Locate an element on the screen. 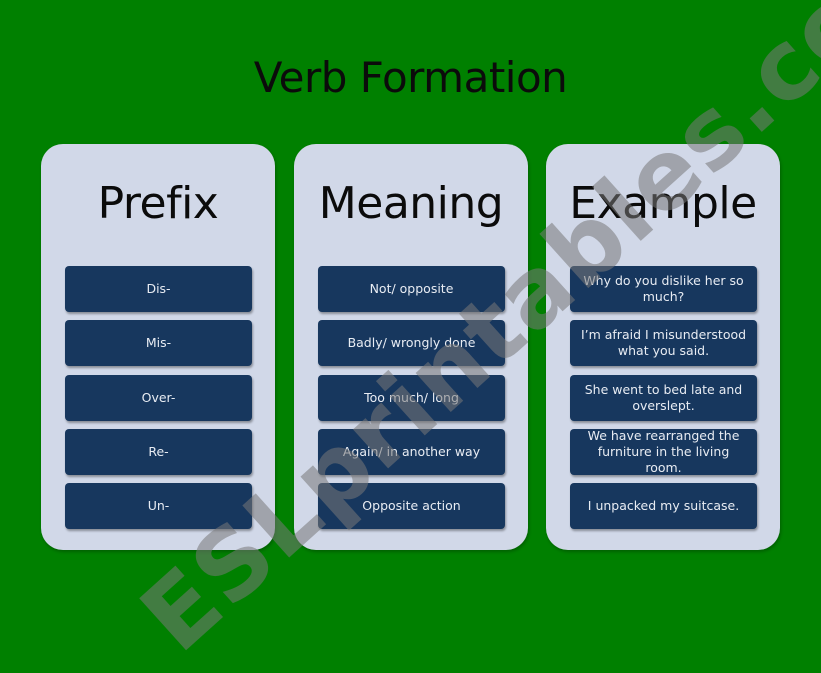 Image resolution: width=821 pixels, height=673 pixels. prefix-cell: Mis- is located at coordinates (158, 343).